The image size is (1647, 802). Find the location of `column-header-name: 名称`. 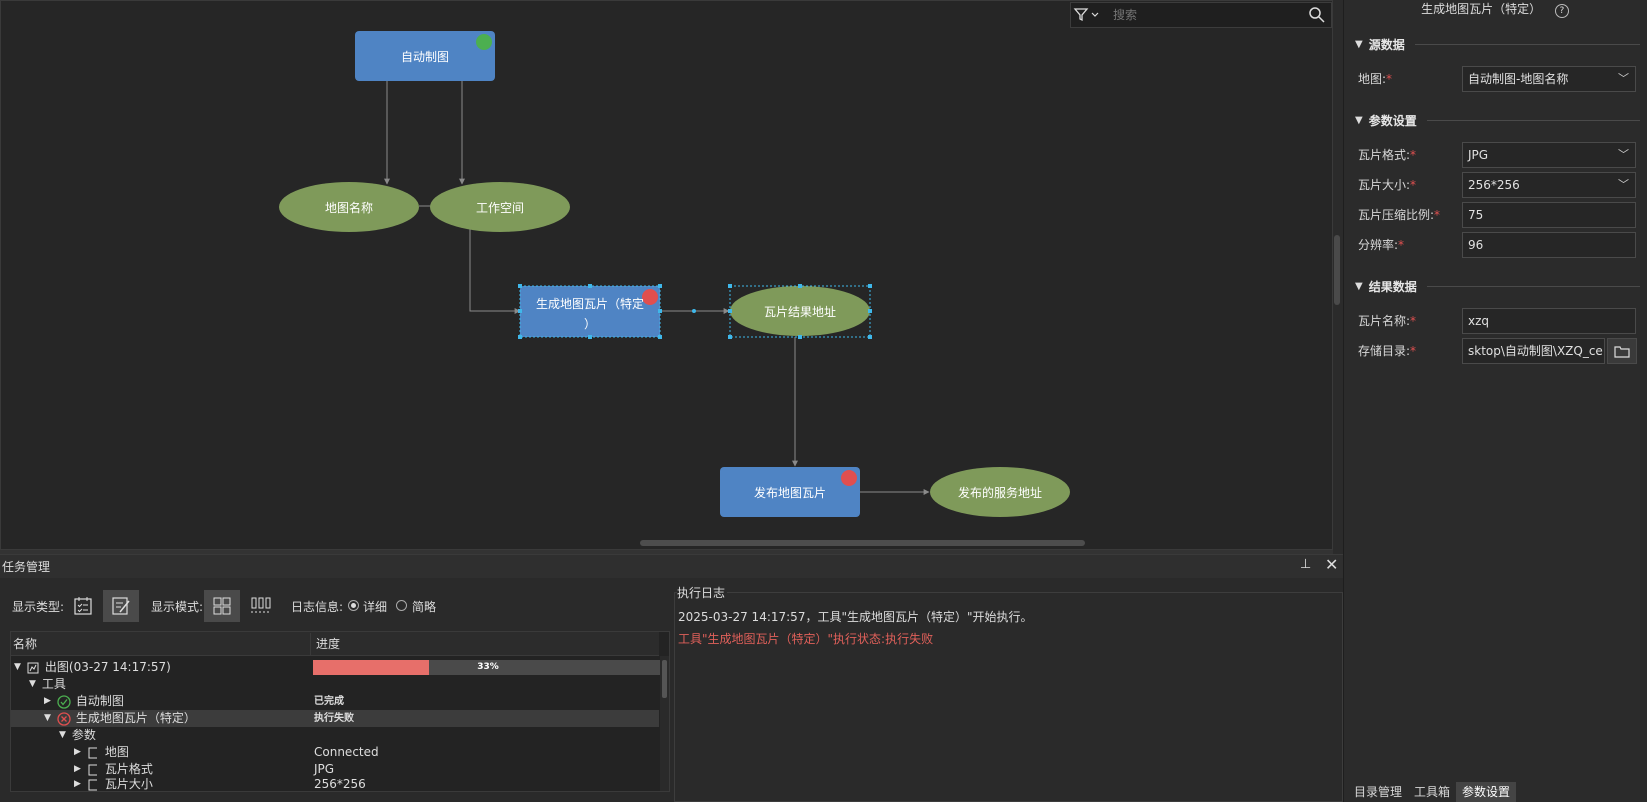

column-header-name: 名称 is located at coordinates (25, 644).